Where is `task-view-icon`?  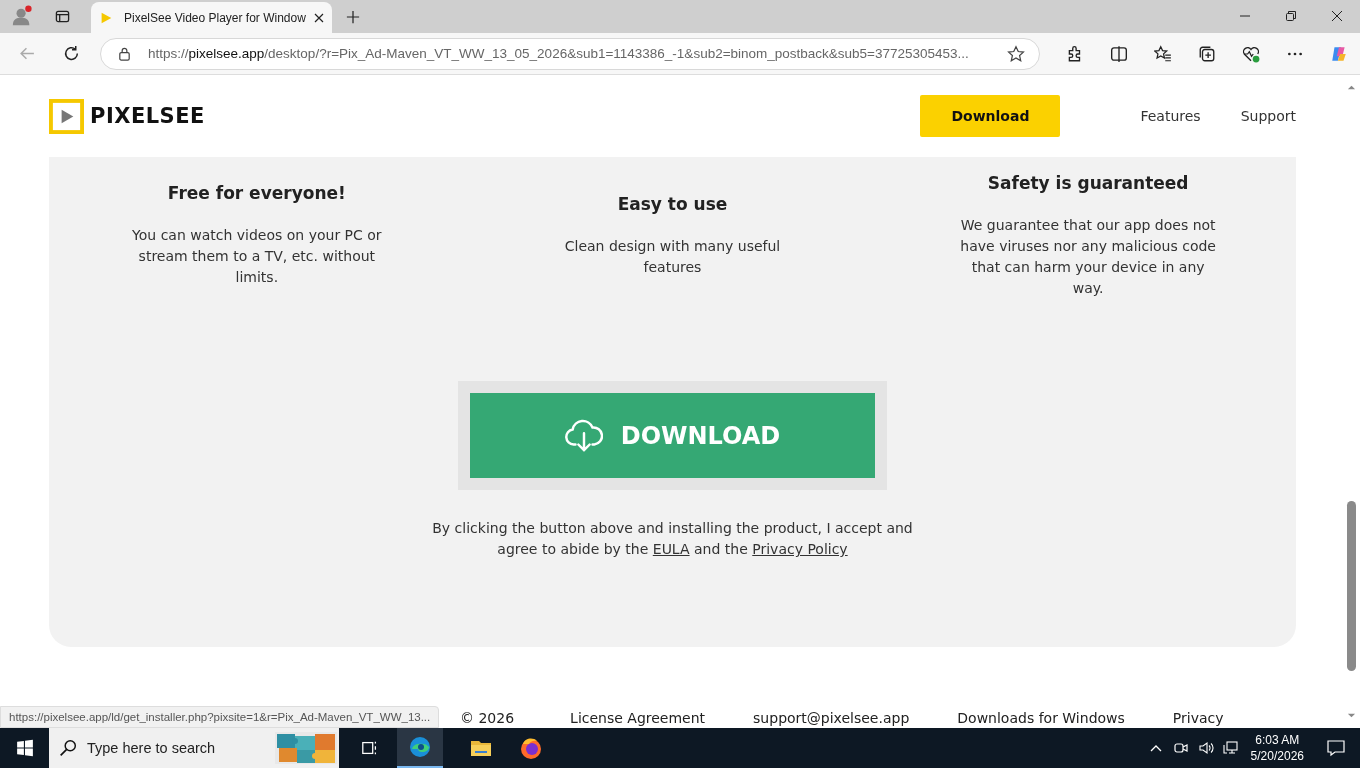
task-view-icon is located at coordinates (370, 748).